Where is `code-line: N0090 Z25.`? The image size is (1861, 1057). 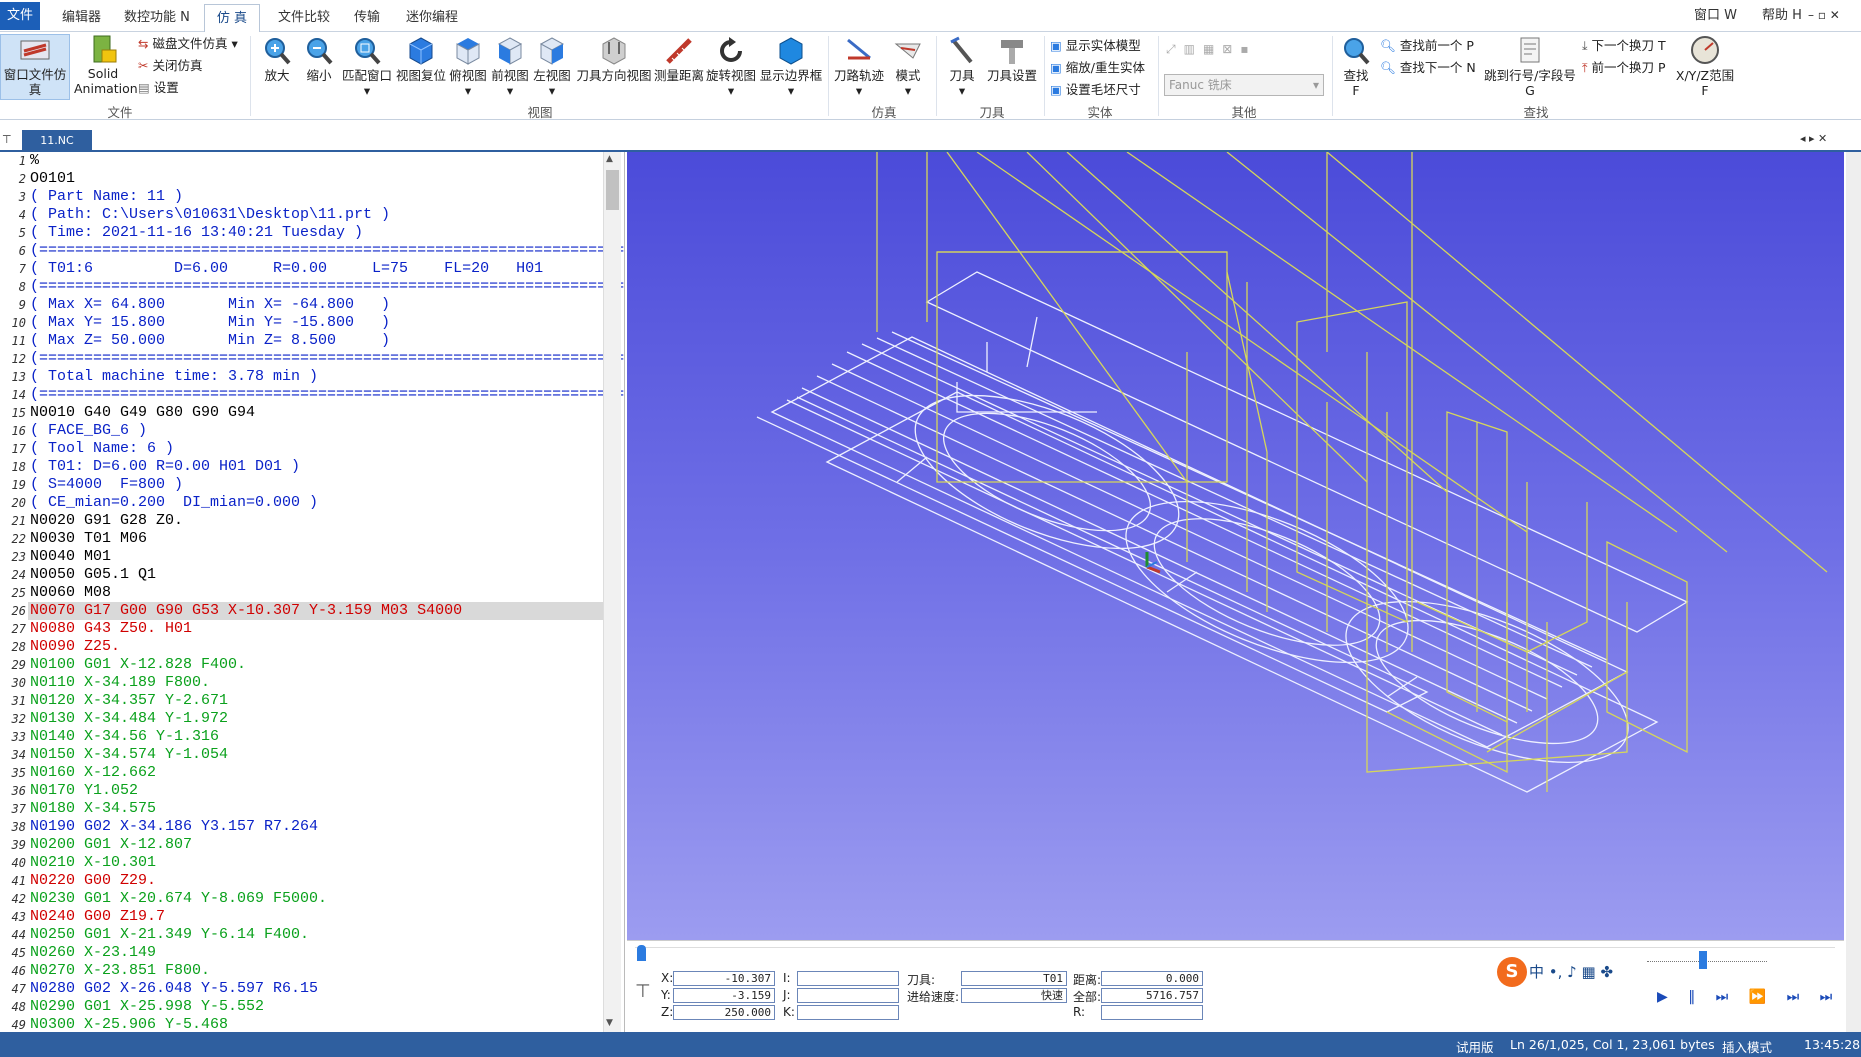 code-line: N0090 Z25. is located at coordinates (75, 647).